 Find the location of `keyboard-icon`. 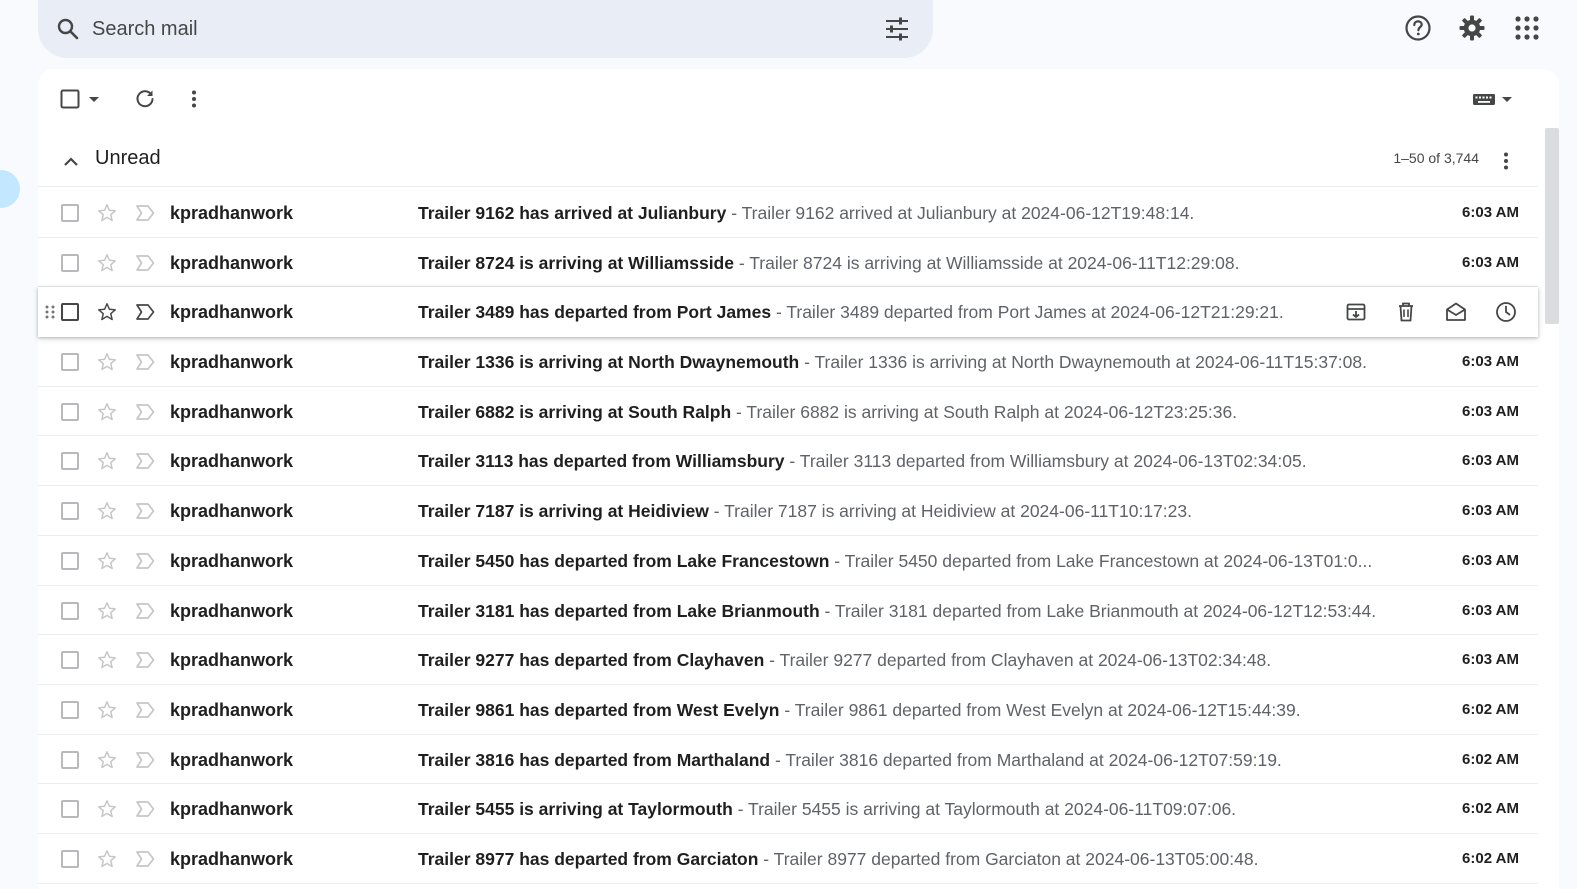

keyboard-icon is located at coordinates (1485, 99).